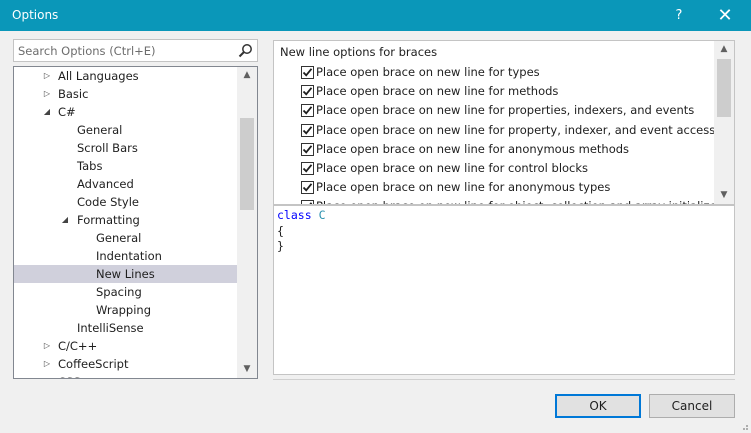 The height and width of the screenshot is (433, 751). What do you see at coordinates (119, 292) in the screenshot?
I see `tree-item-label: Spacing` at bounding box center [119, 292].